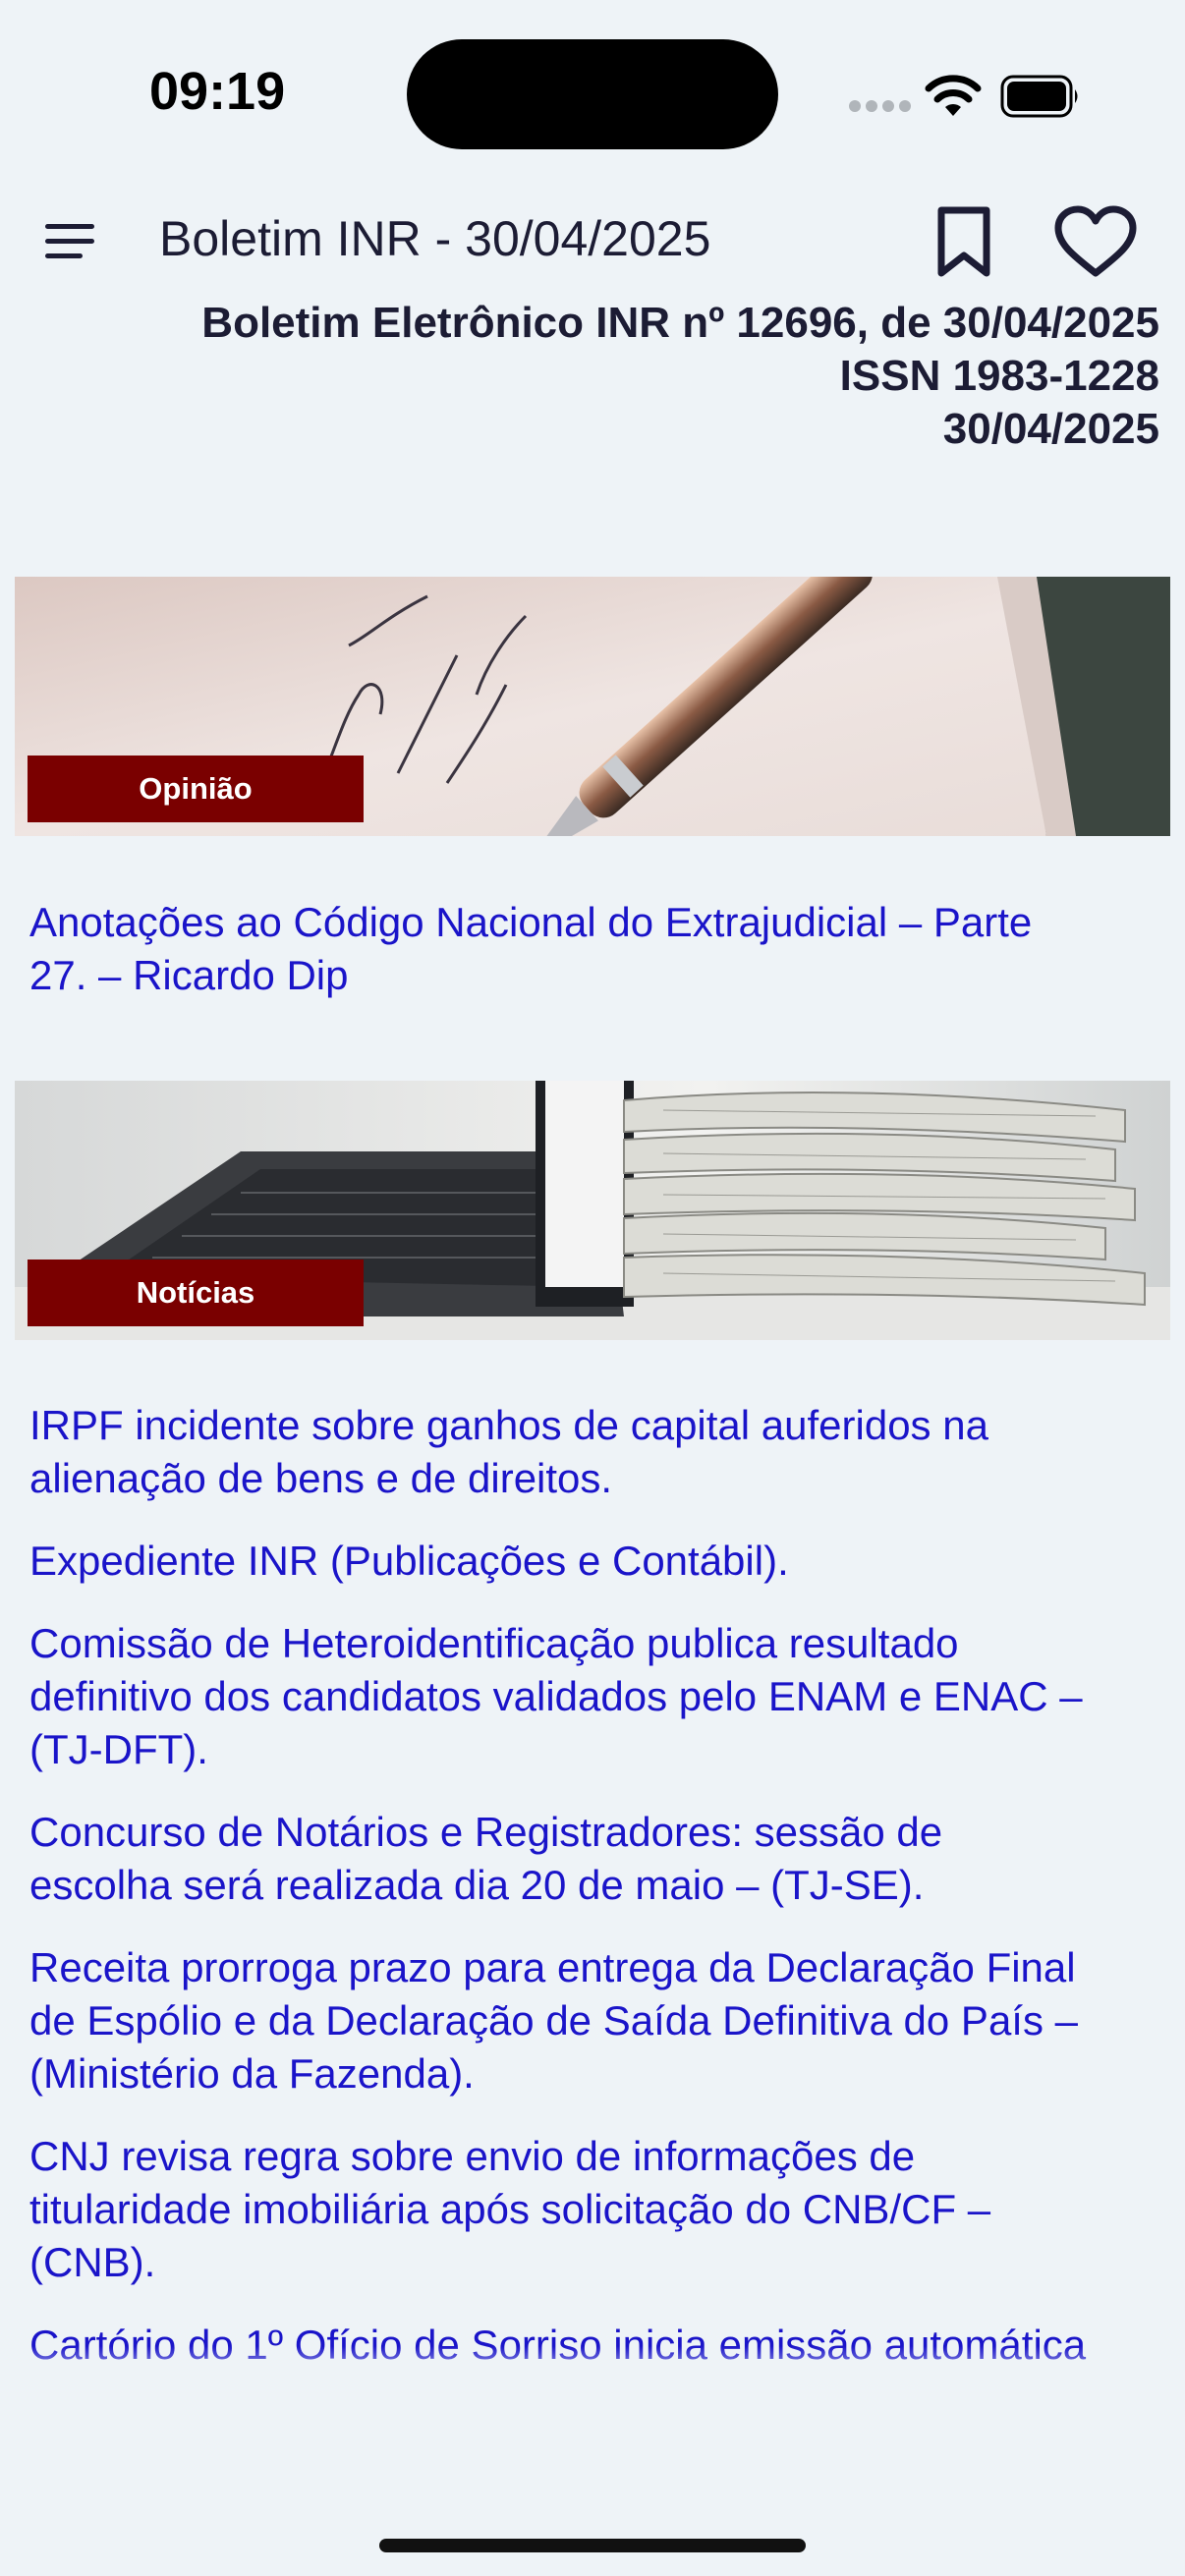 This screenshot has height=2576, width=1185. I want to click on wifi-icon, so click(954, 95).